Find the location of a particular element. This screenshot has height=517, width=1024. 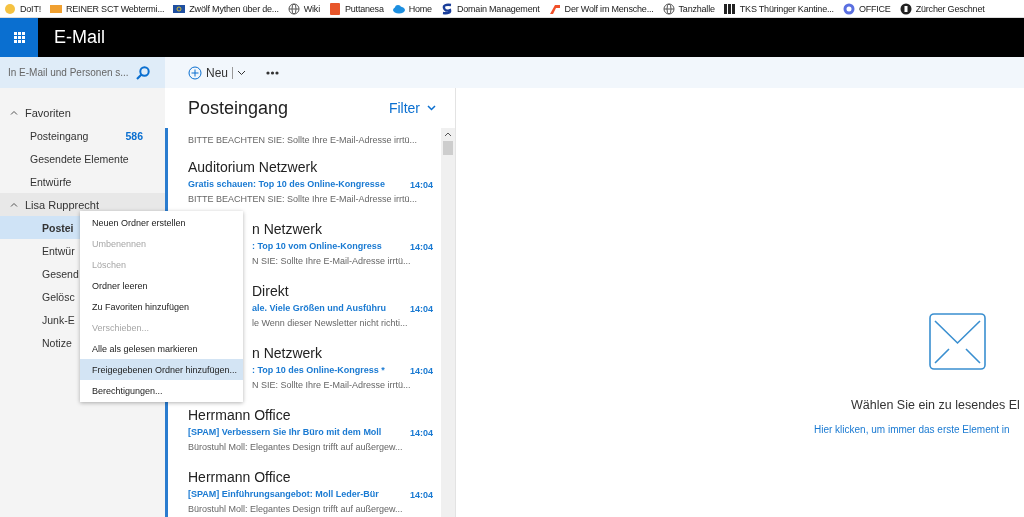

folder-group-label: Lisa Rupprecht is located at coordinates (62, 204).